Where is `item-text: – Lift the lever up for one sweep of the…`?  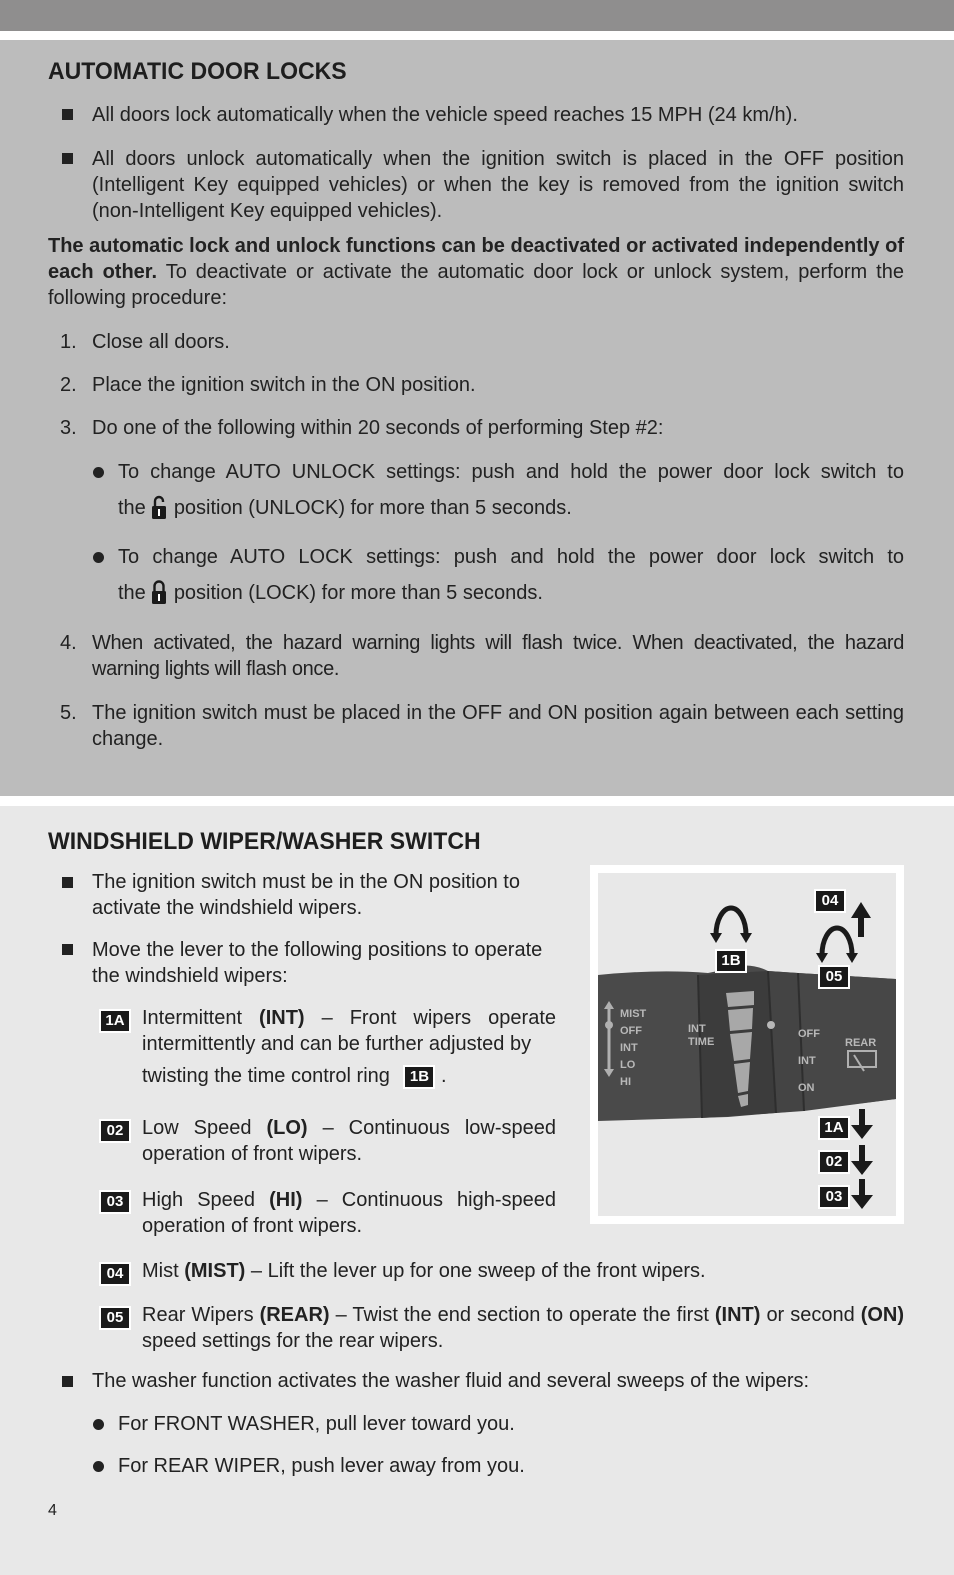 item-text: – Lift the lever up for one sweep of the… is located at coordinates (478, 1271).